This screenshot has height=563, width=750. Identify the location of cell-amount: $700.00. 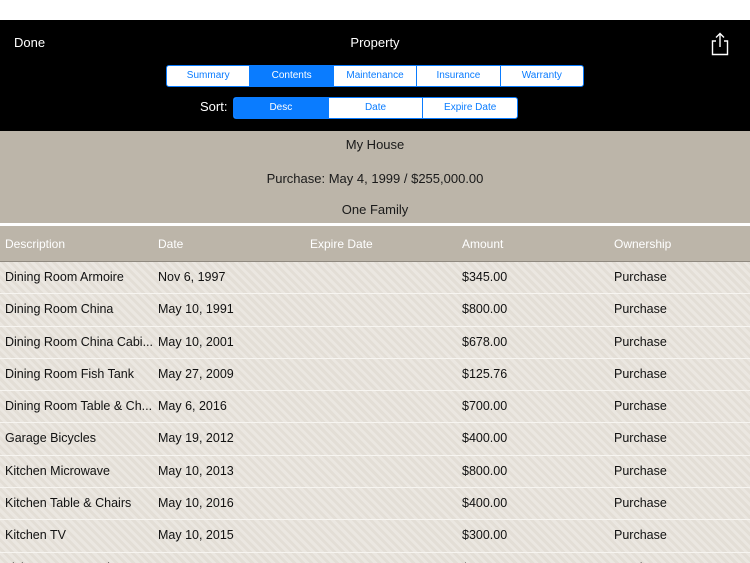
(485, 406).